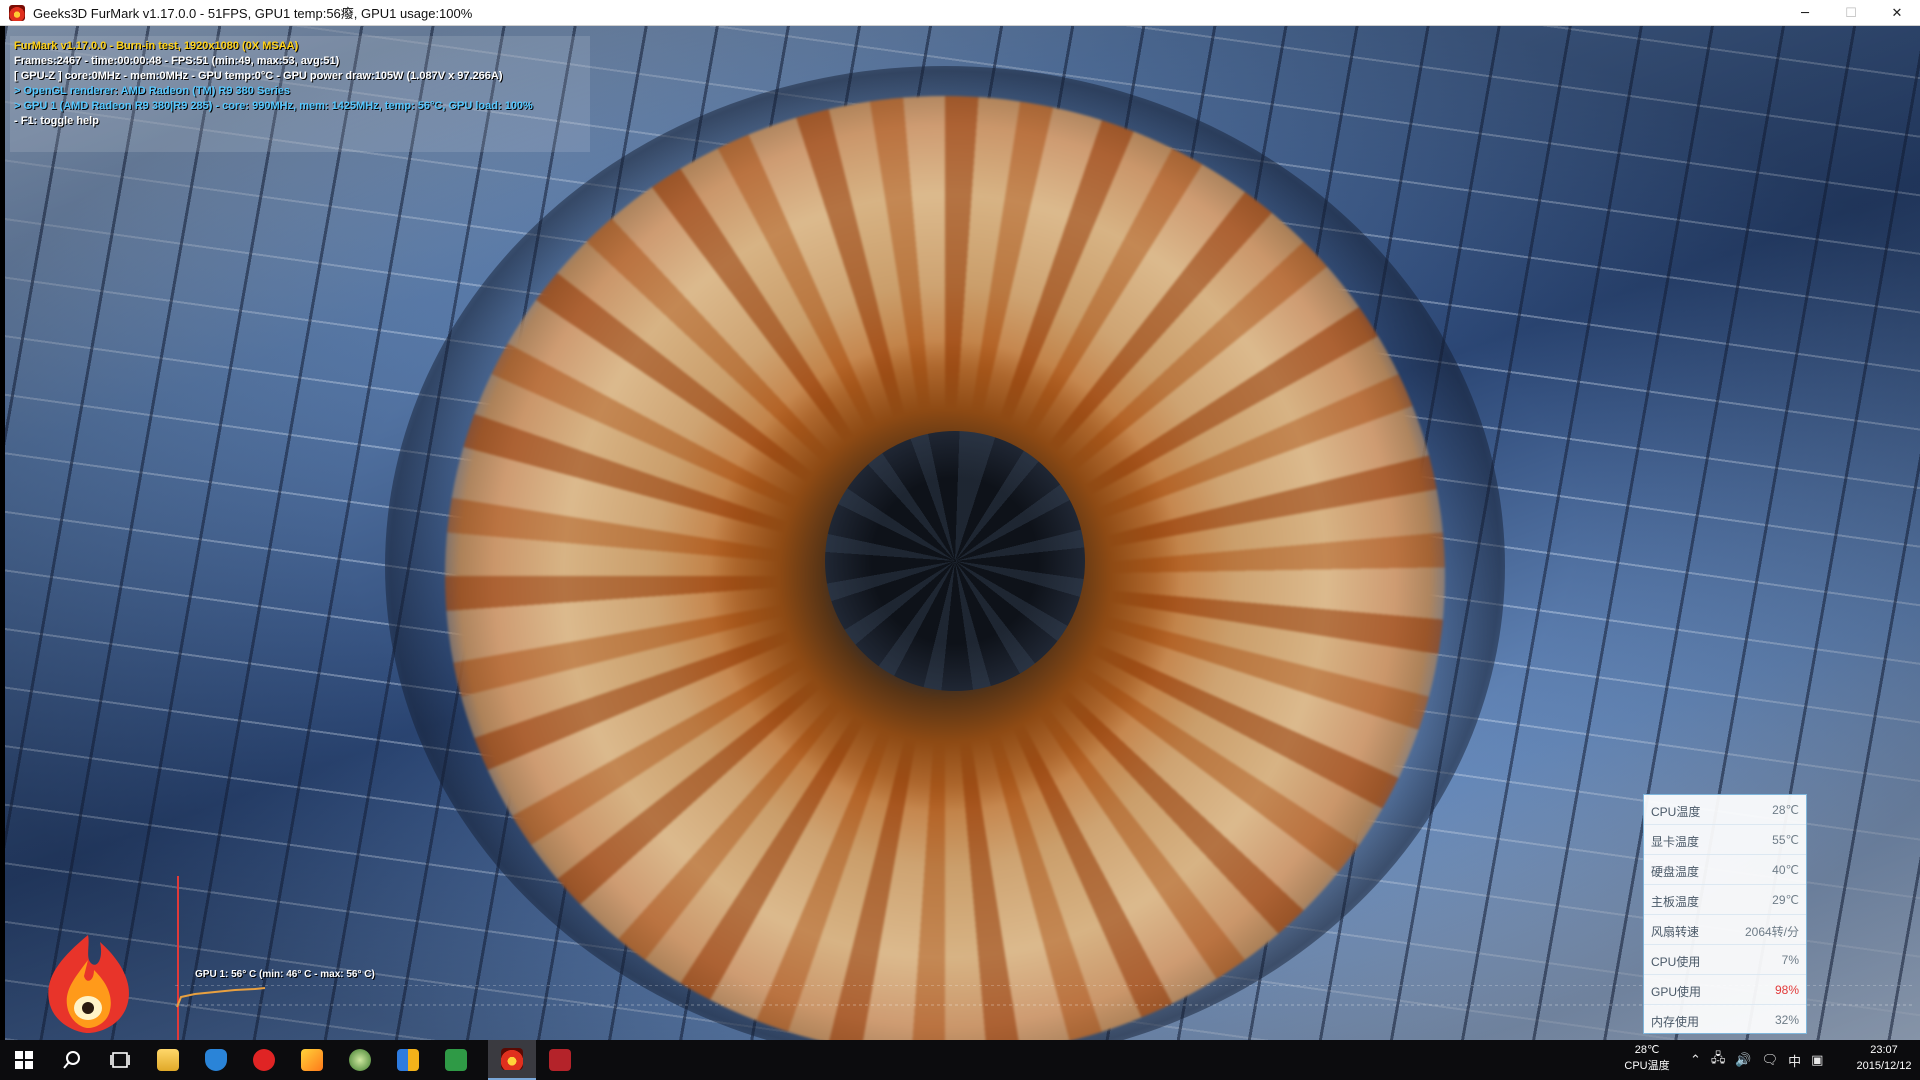  I want to click on ime-indicator: 中, so click(1794, 1060).